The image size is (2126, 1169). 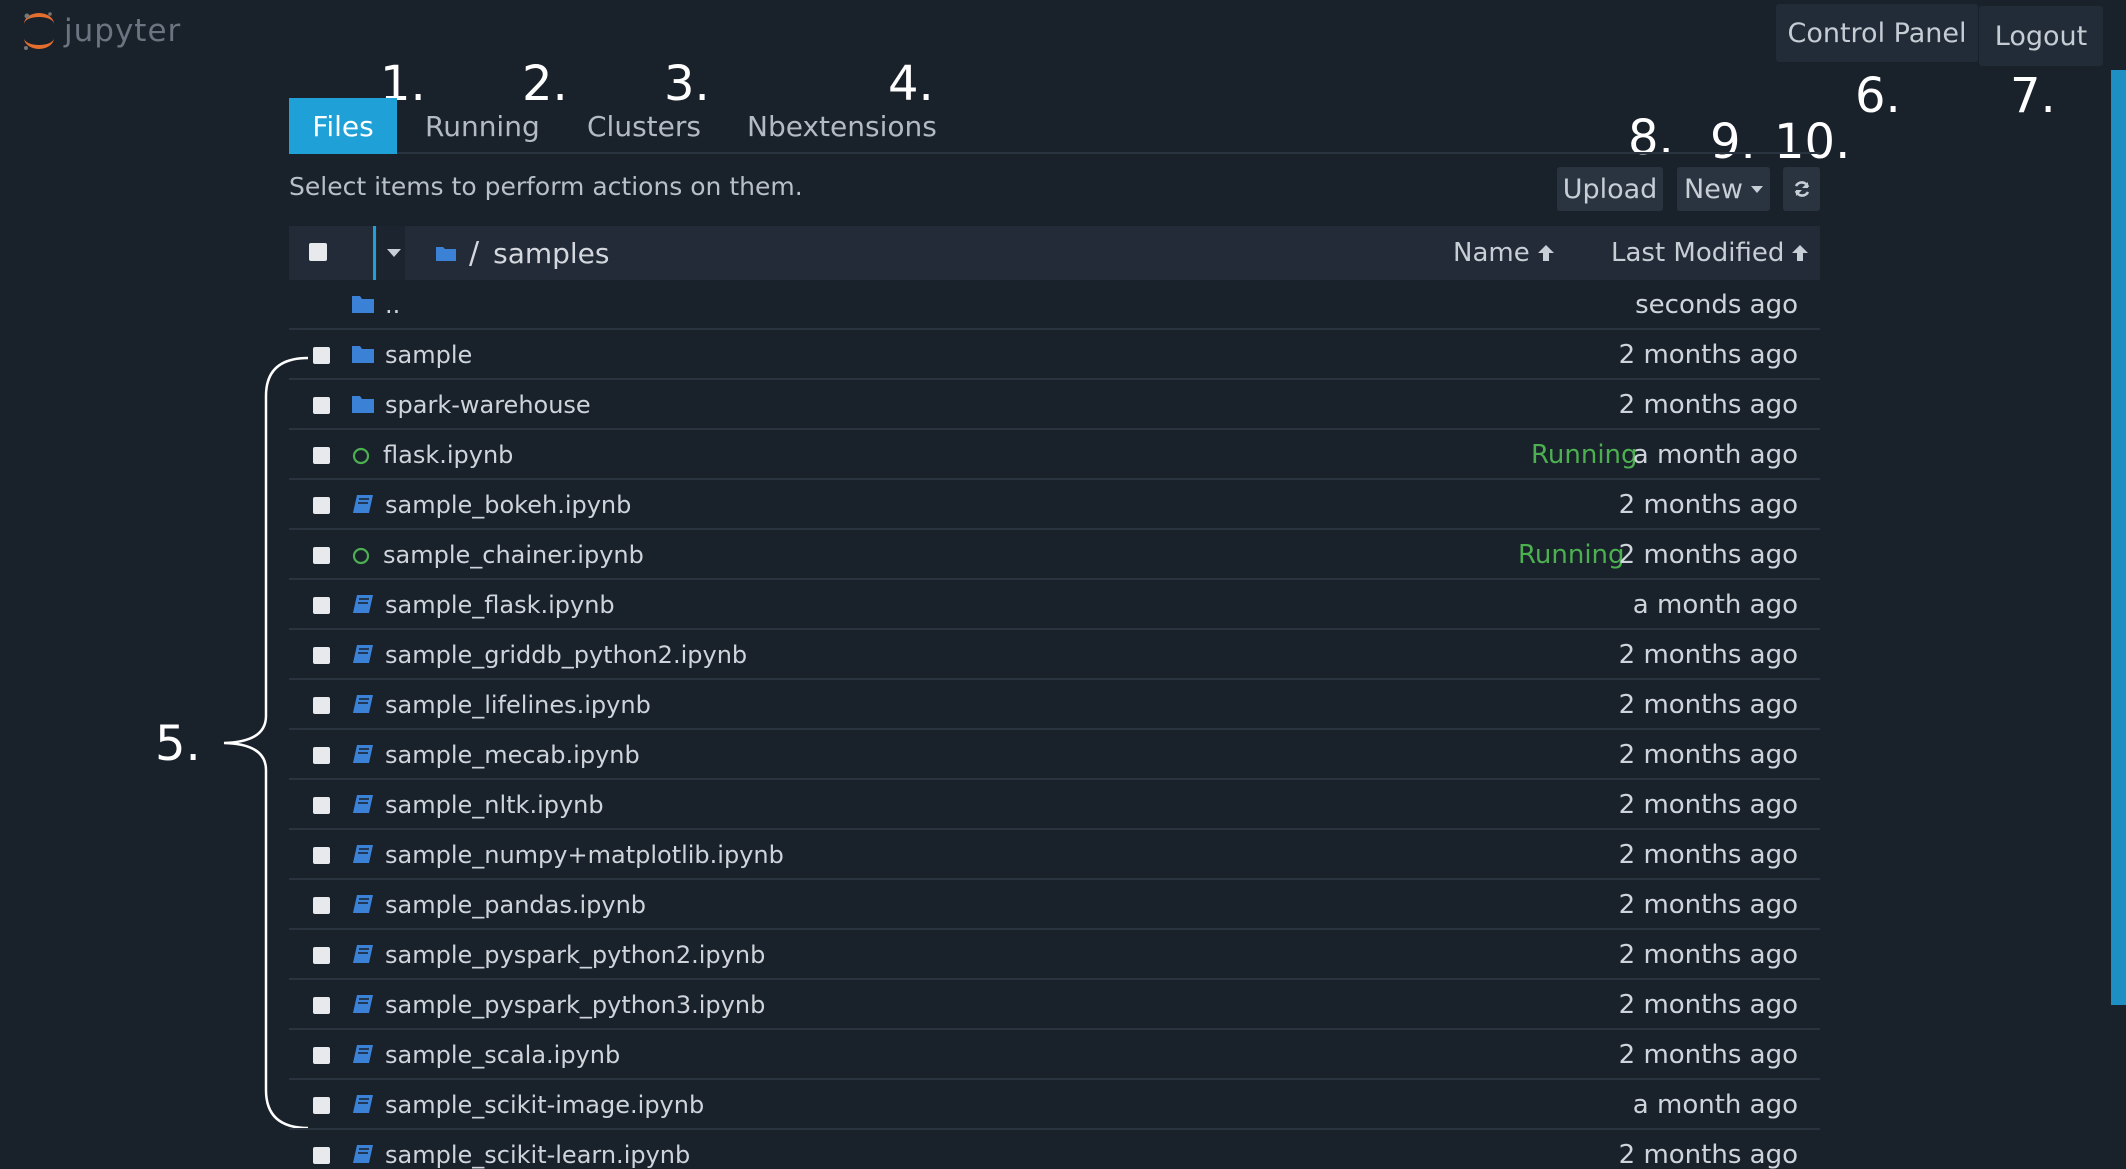 What do you see at coordinates (1054, 905) in the screenshot?
I see `file-row: sample_pandas.ipynb 2 months ago` at bounding box center [1054, 905].